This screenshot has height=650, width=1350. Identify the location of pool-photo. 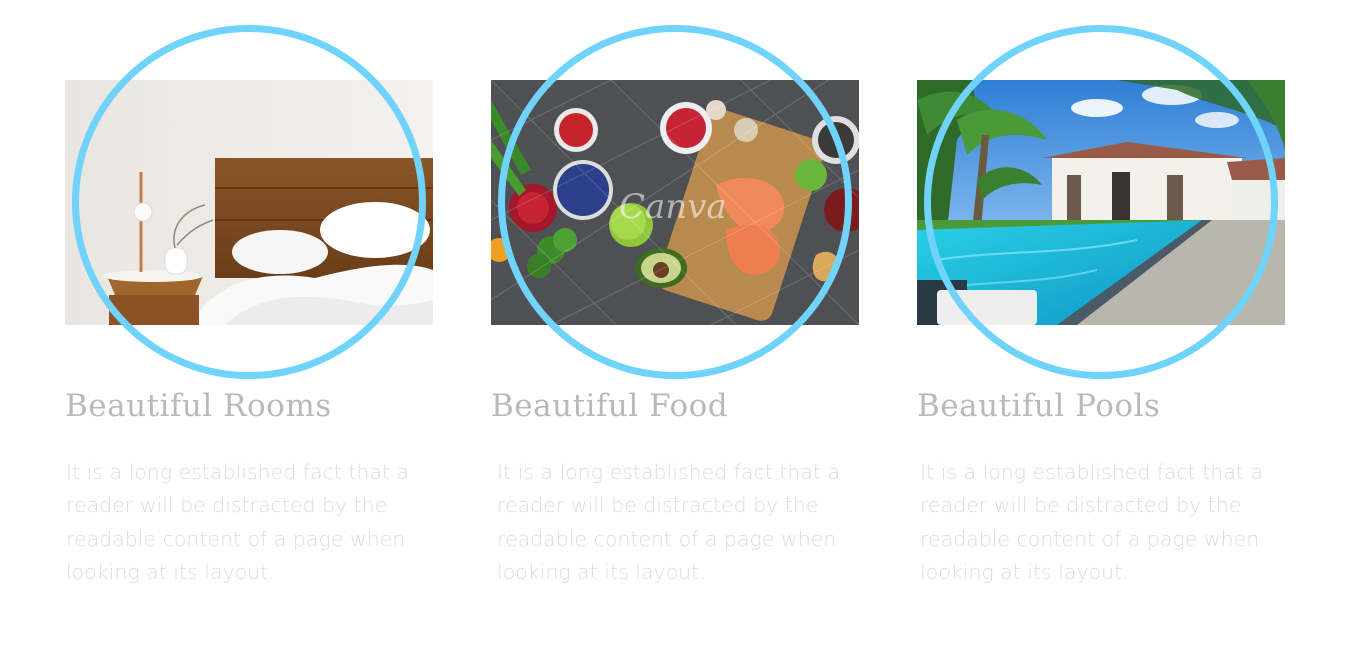
(1101, 202).